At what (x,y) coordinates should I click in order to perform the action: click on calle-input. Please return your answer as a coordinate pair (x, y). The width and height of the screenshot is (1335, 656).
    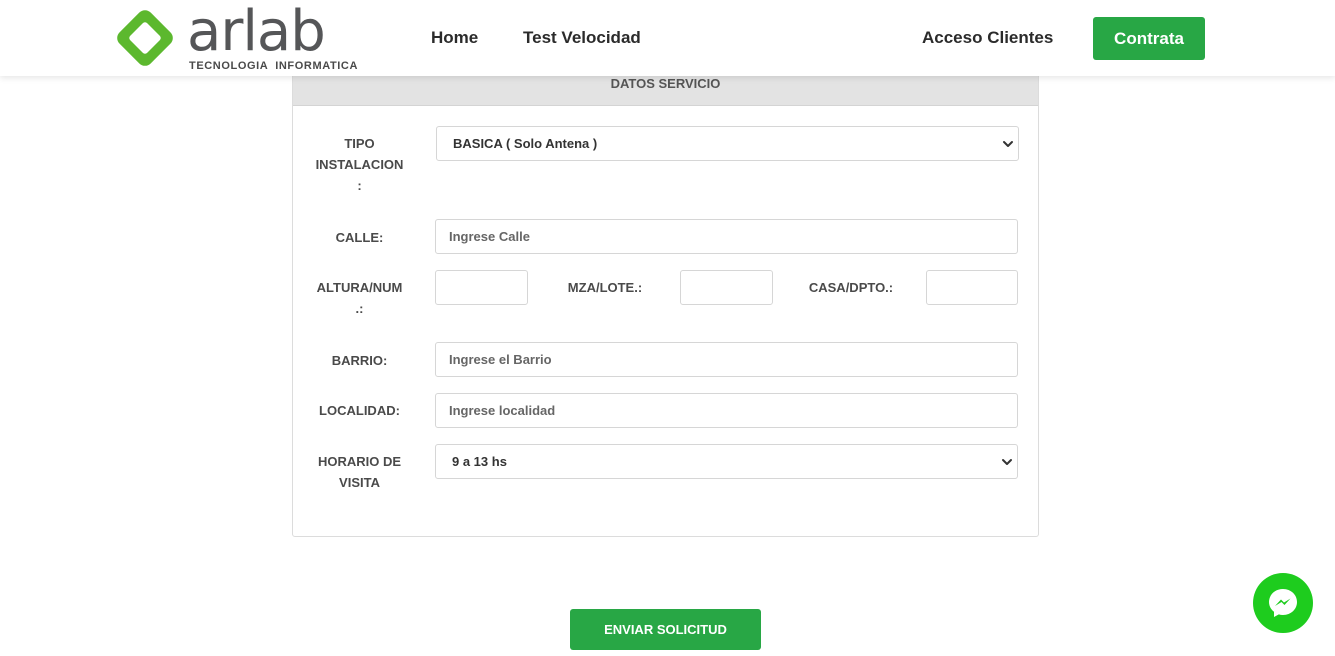
    Looking at the image, I should click on (726, 236).